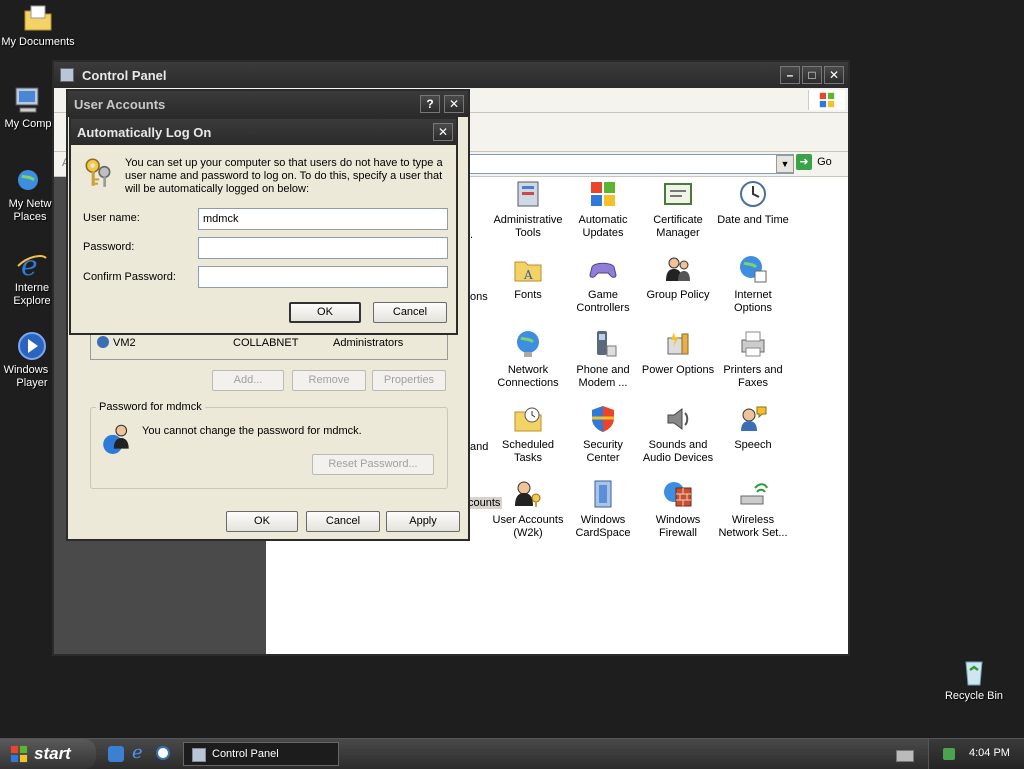 This screenshot has width=1024, height=769. Describe the element at coordinates (678, 370) in the screenshot. I see `cp-item-label: Power Options` at that location.